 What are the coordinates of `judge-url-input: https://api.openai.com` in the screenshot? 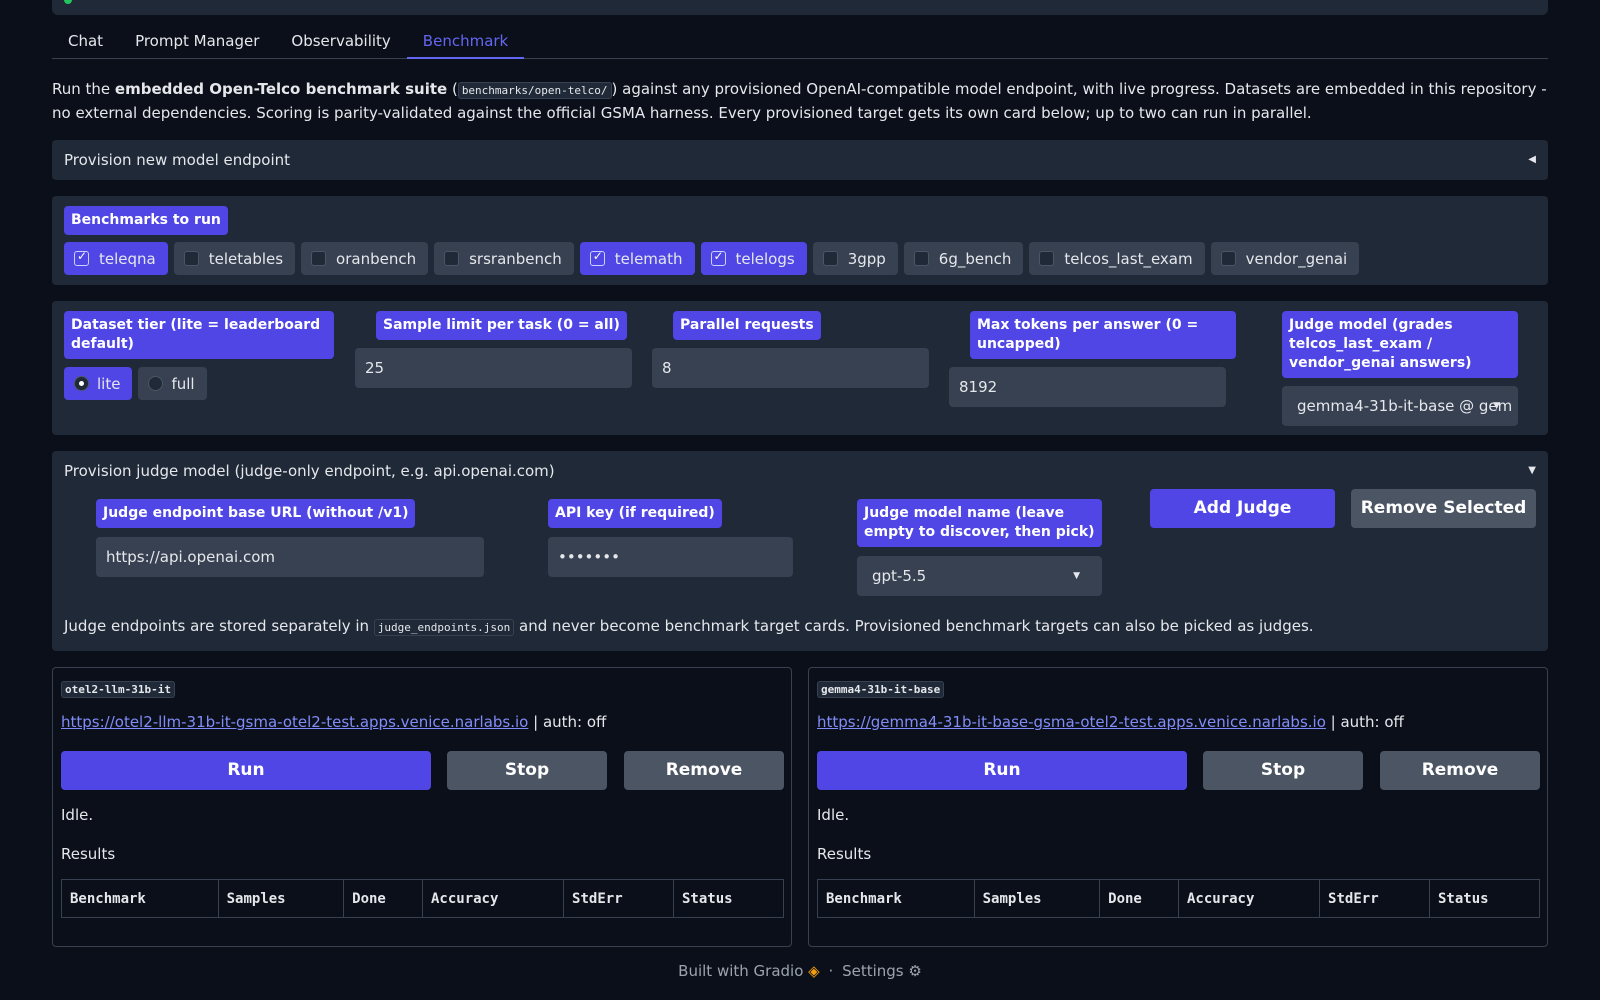 It's located at (290, 557).